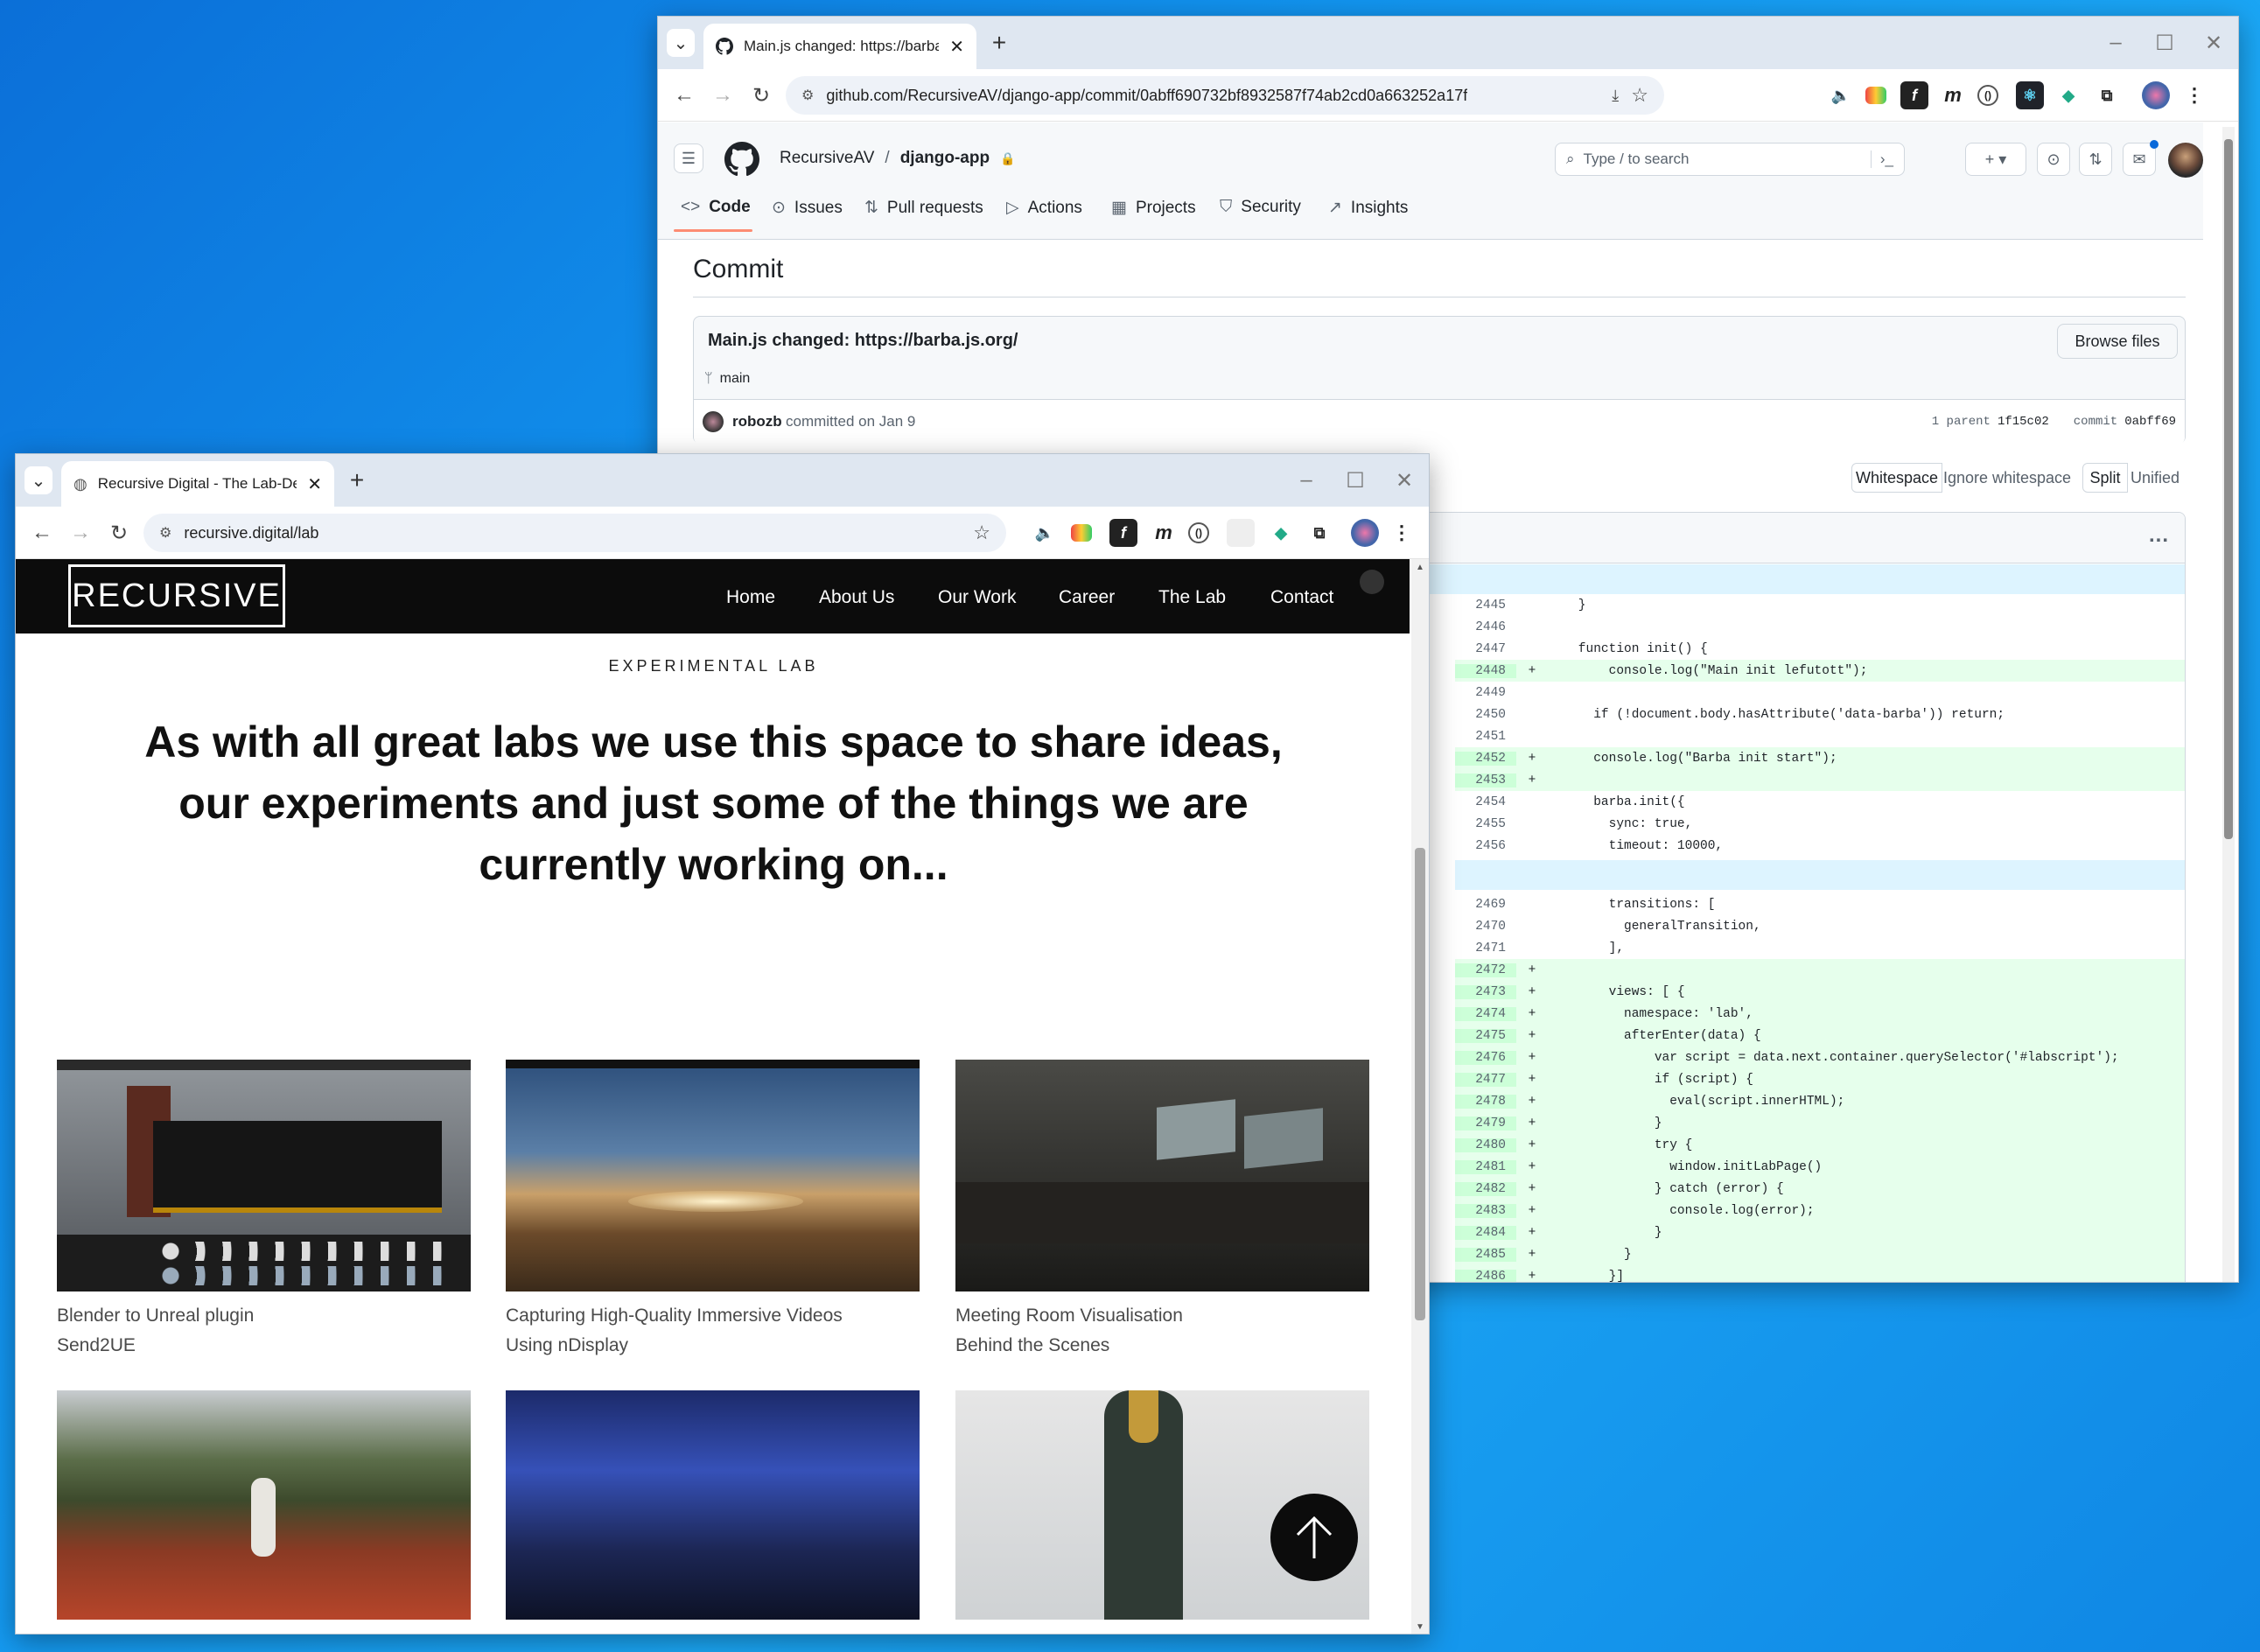  Describe the element at coordinates (1153, 208) in the screenshot. I see `tab-projects: ▦ Projects` at that location.